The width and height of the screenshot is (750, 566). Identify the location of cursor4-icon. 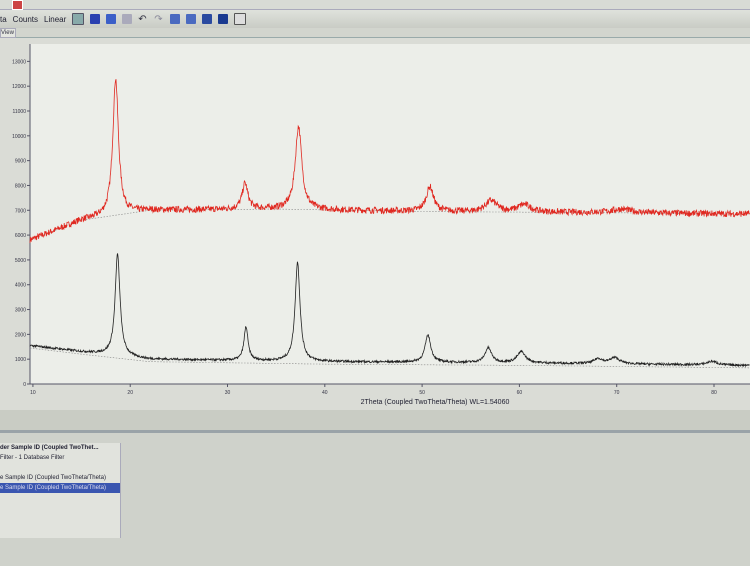
(223, 19).